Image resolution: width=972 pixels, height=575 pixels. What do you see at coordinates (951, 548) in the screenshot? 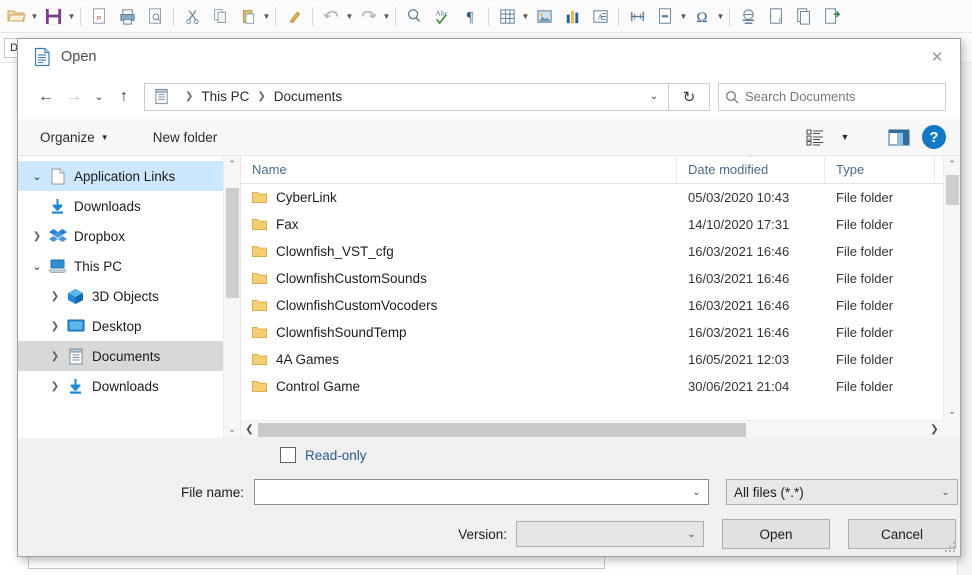
I see `resize-grip` at bounding box center [951, 548].